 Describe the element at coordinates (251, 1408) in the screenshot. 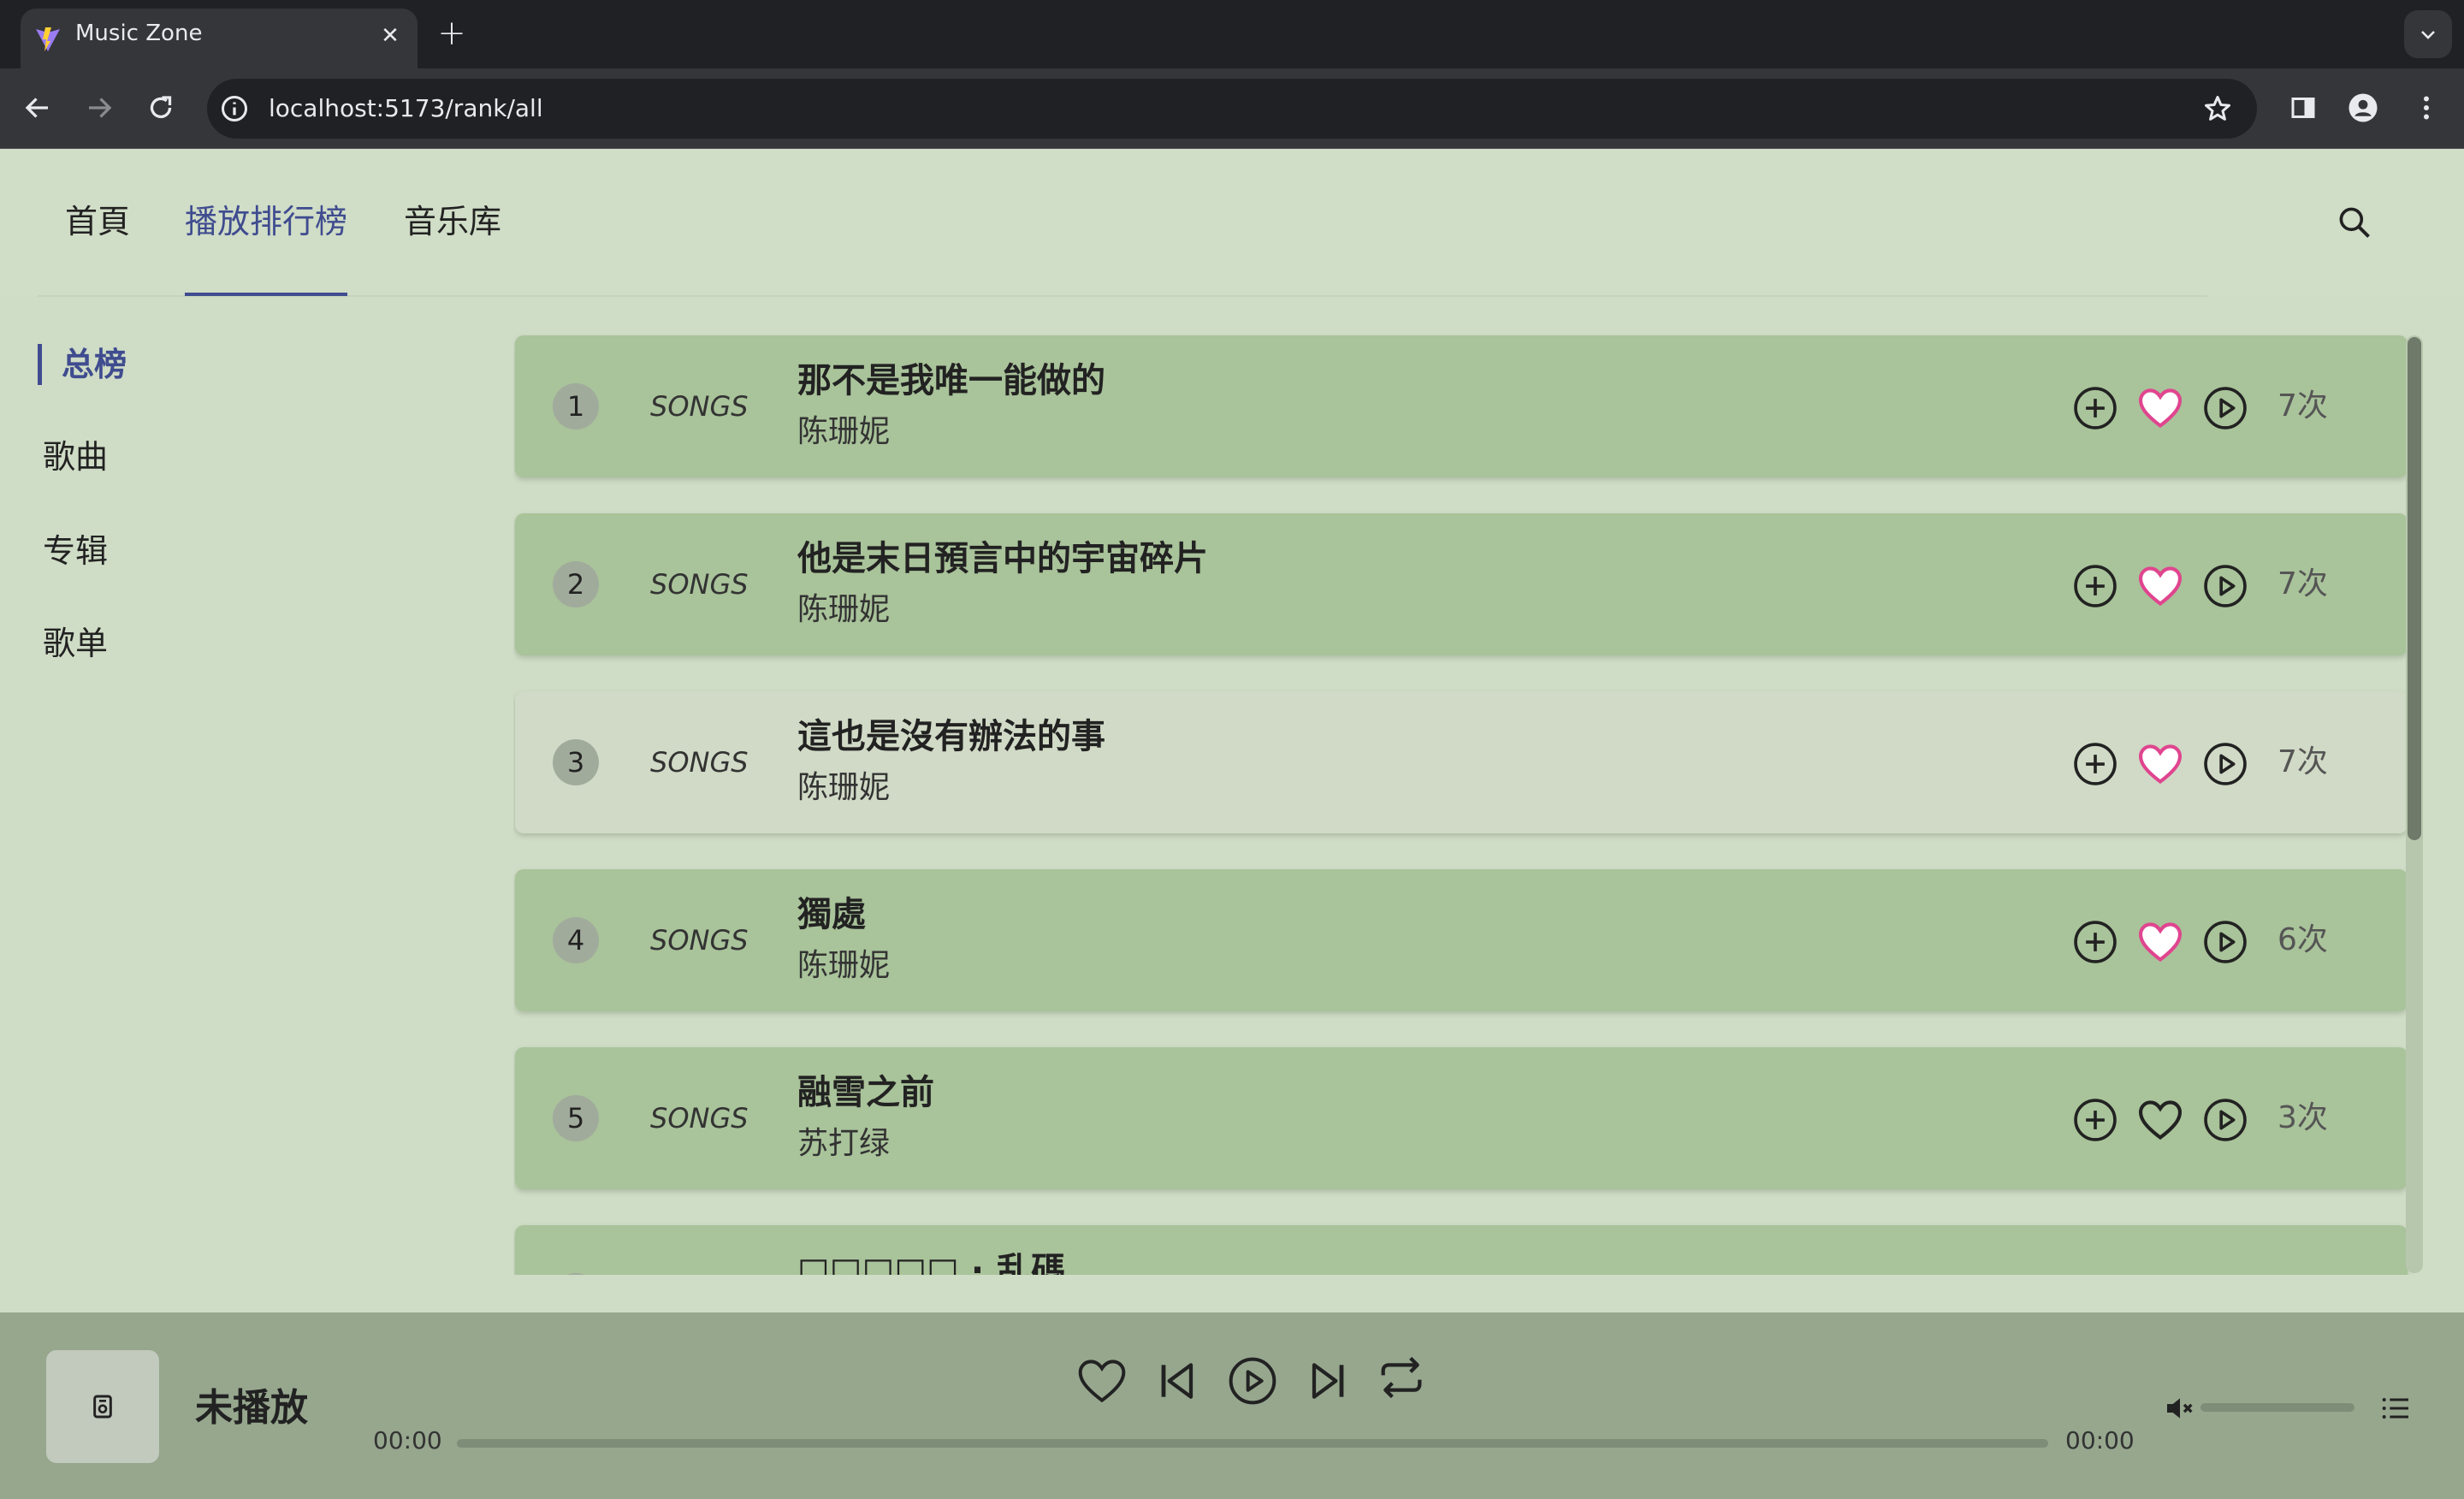

I see `now-playing-title: 未播放` at that location.